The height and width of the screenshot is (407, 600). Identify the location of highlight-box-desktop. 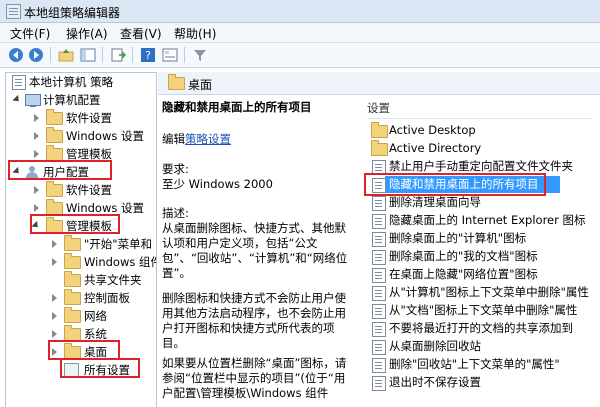
(84, 350).